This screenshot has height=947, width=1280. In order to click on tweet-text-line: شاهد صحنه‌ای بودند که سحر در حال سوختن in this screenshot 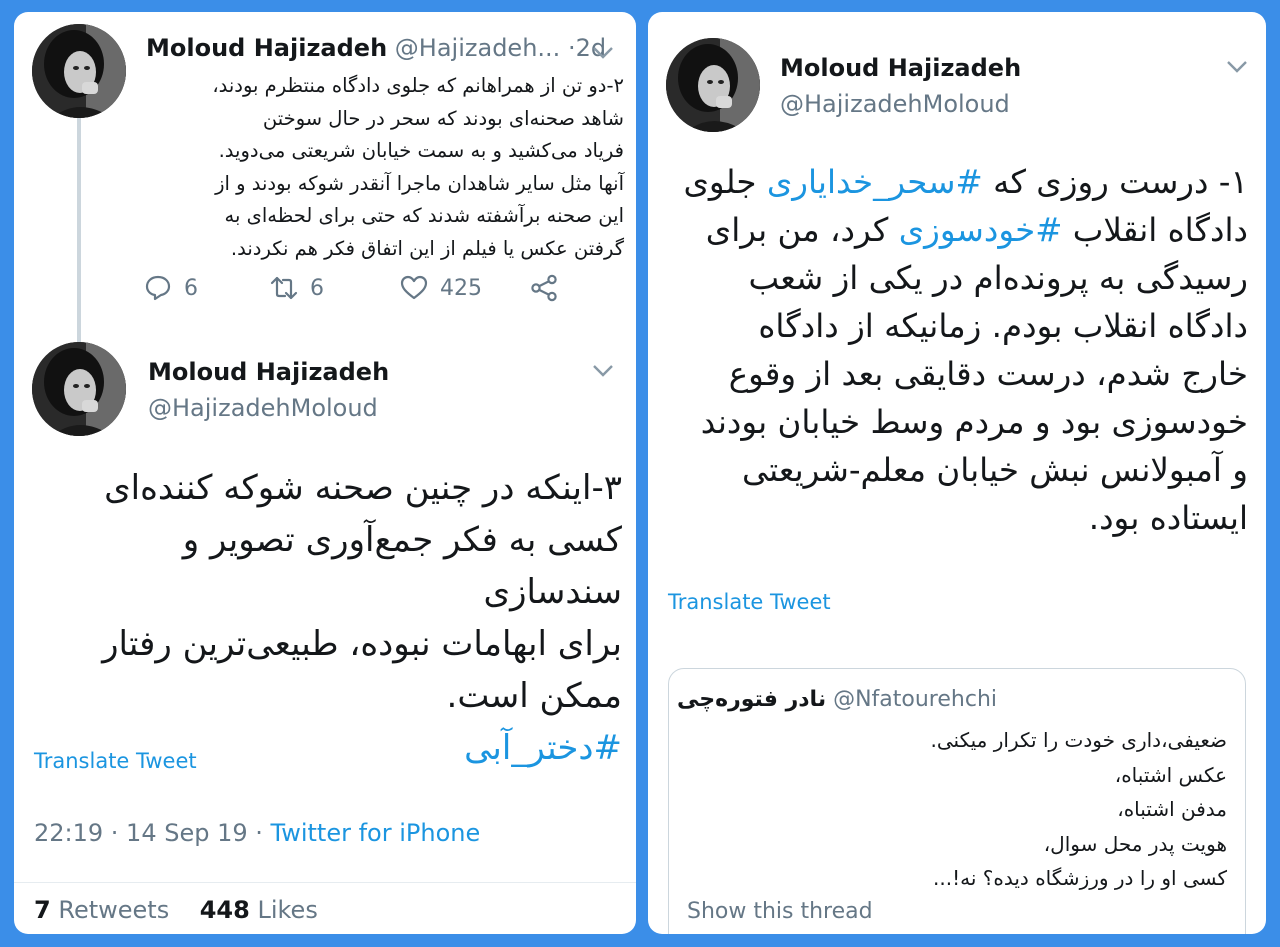, I will do `click(443, 118)`.